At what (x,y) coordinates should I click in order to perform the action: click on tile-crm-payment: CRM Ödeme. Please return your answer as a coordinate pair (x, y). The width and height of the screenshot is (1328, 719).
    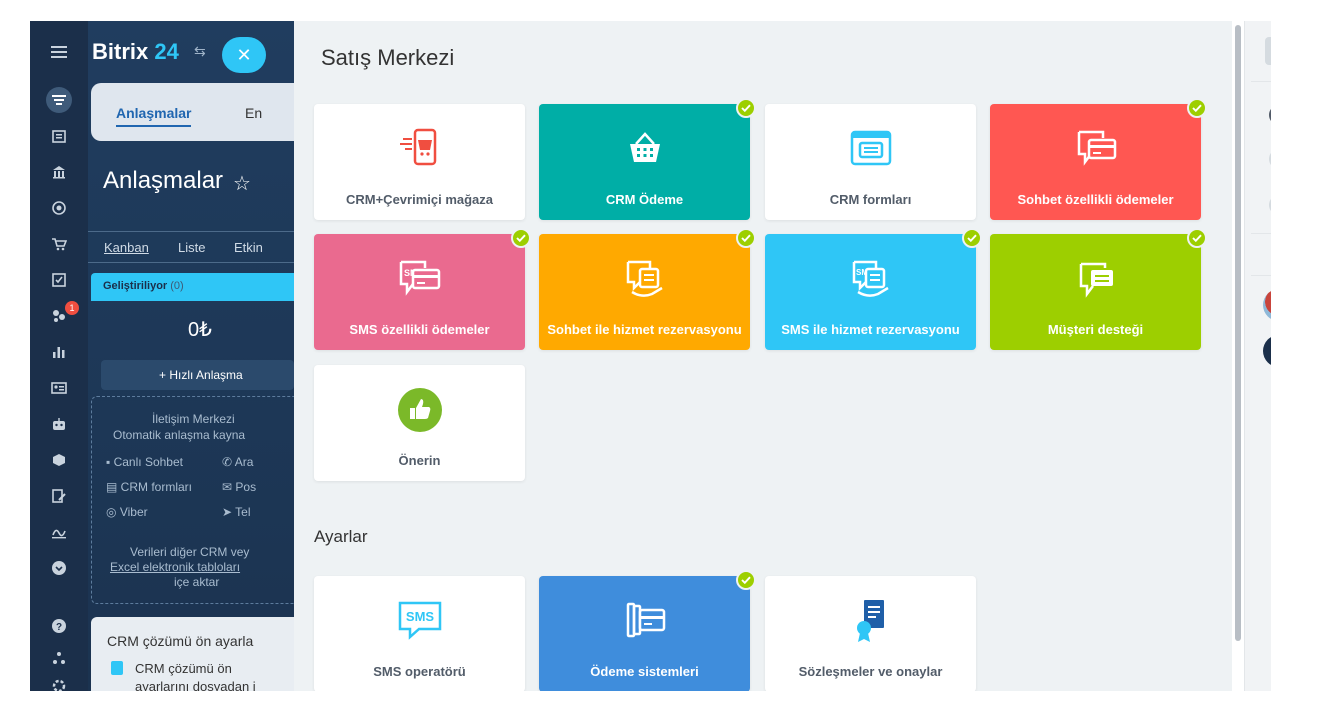
    Looking at the image, I should click on (647, 159).